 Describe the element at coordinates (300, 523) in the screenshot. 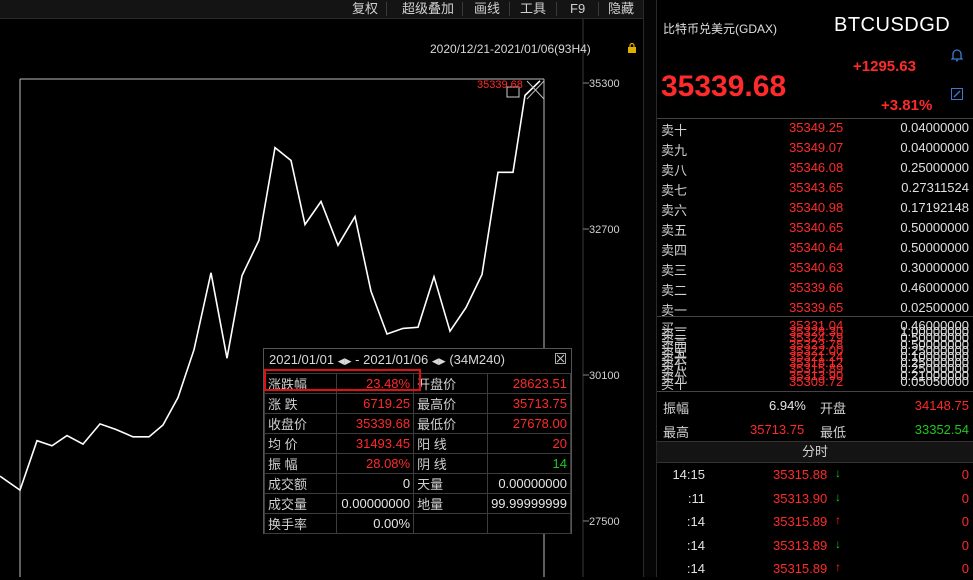

I see `stat-label: 换手率` at that location.